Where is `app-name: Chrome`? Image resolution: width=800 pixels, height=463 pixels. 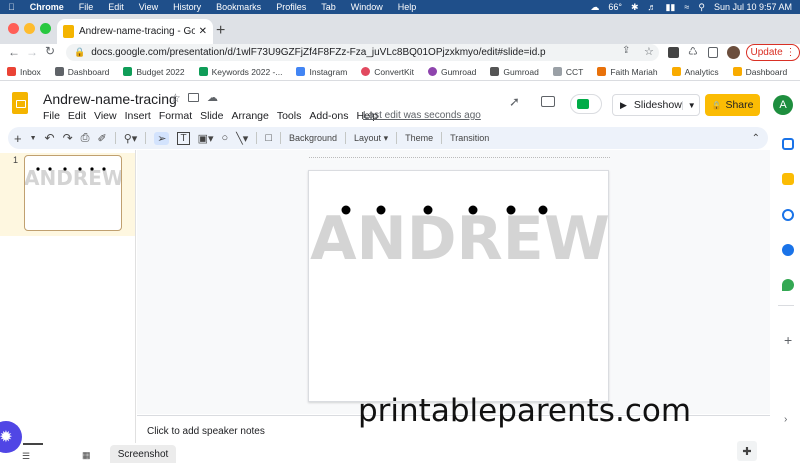
app-name: Chrome is located at coordinates (47, 7).